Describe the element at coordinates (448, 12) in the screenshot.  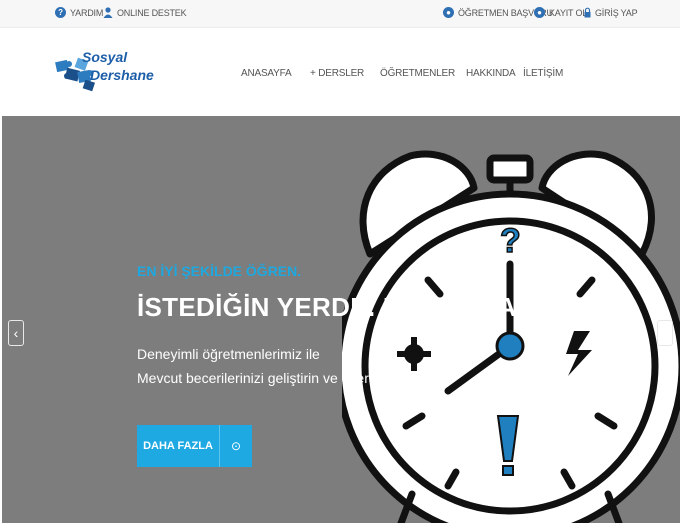
I see `teacher-icon: ●` at that location.